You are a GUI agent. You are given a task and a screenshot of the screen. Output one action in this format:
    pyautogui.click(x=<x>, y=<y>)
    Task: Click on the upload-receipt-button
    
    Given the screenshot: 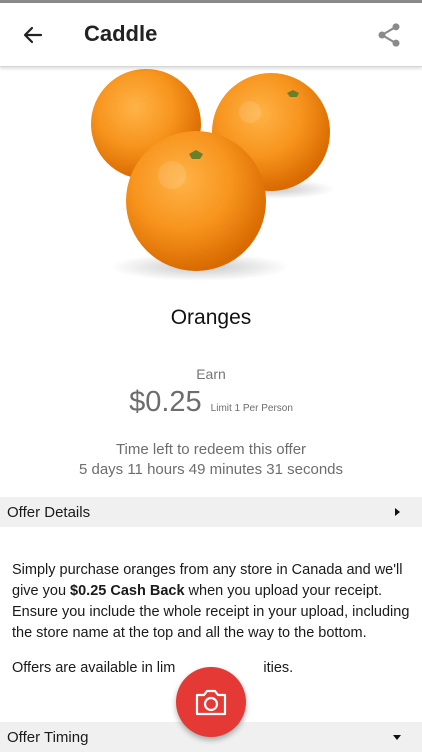 What is the action you would take?
    pyautogui.click(x=211, y=702)
    